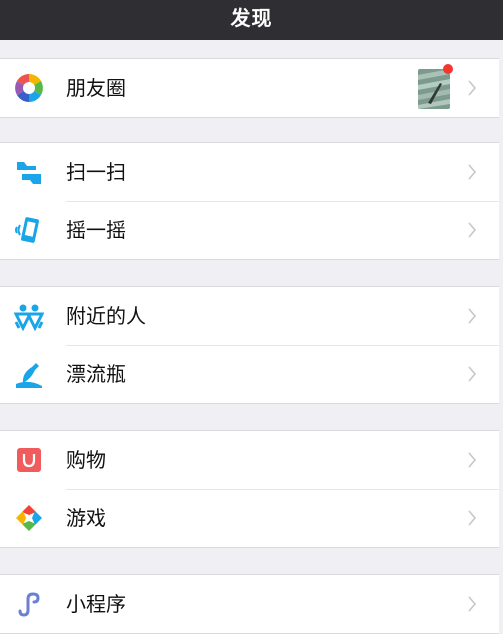  I want to click on list-item-scan: 扫一扫, so click(249, 172).